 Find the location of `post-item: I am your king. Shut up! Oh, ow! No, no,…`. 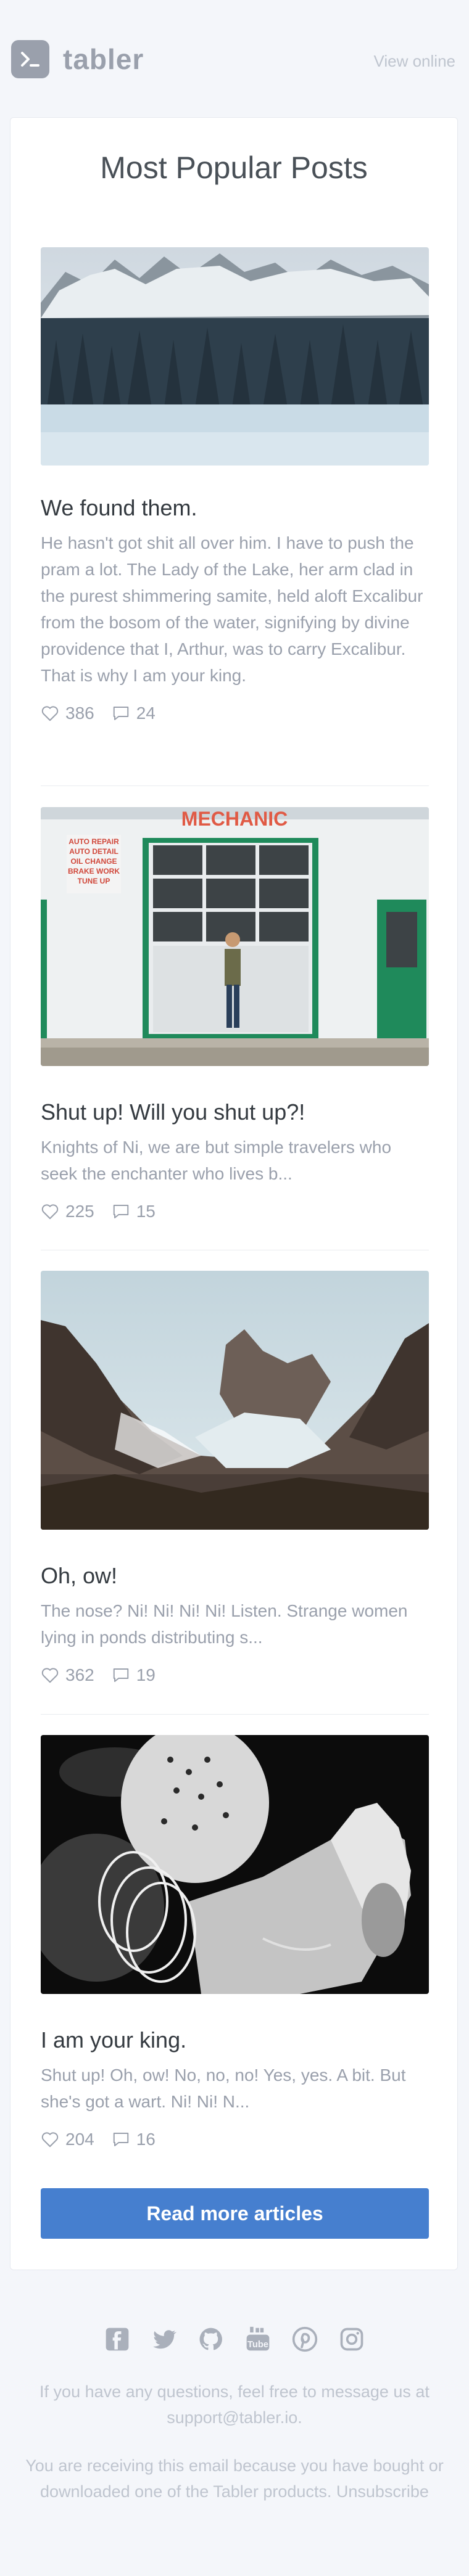

post-item: I am your king. Shut up! Oh, ow! No, no,… is located at coordinates (235, 1942).